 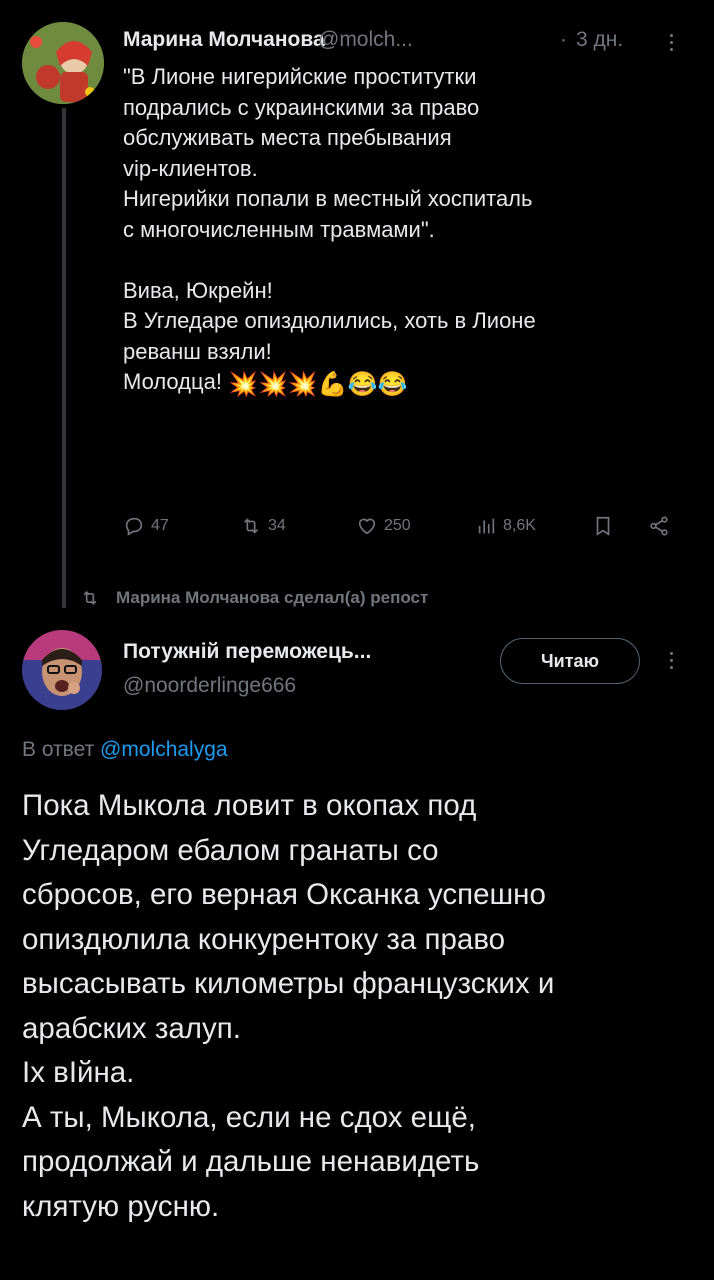 What do you see at coordinates (599, 40) in the screenshot?
I see `tweet1-time: 3 дн.` at bounding box center [599, 40].